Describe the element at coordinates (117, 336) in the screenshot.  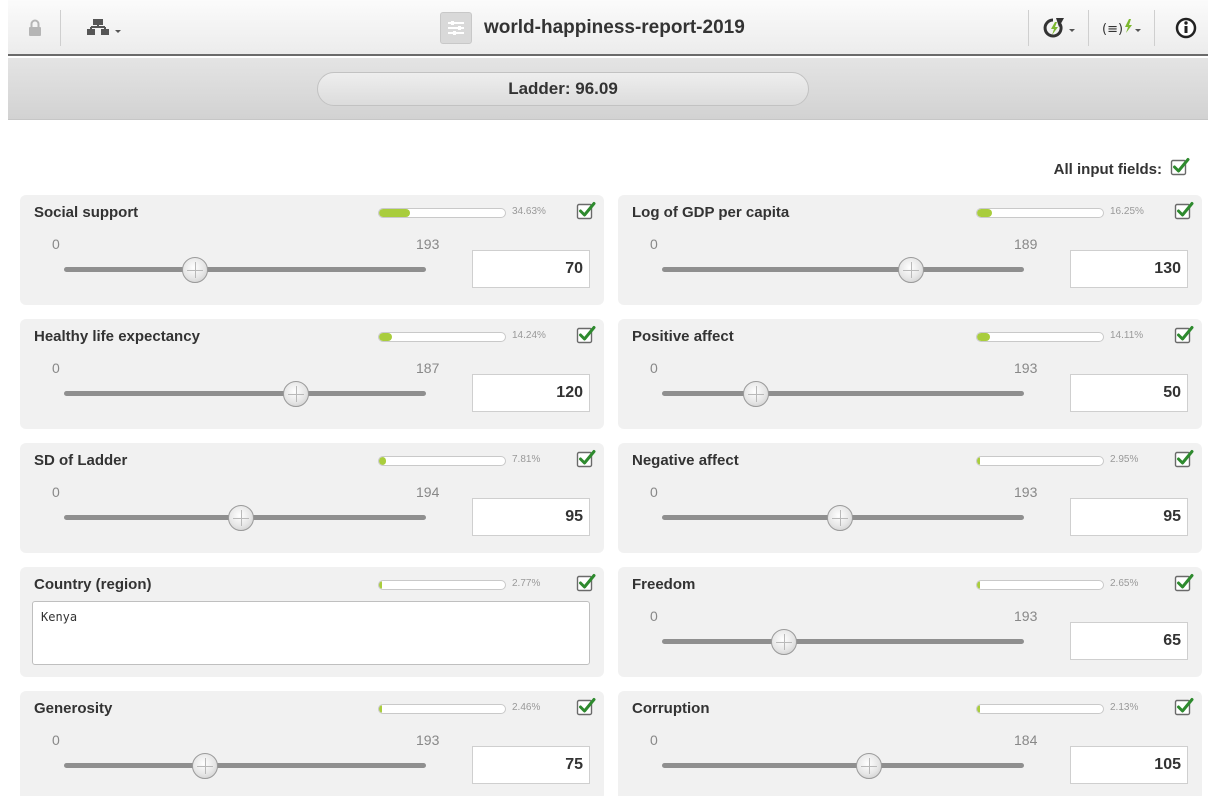
I see `field-name: Healthy life expectancy` at that location.